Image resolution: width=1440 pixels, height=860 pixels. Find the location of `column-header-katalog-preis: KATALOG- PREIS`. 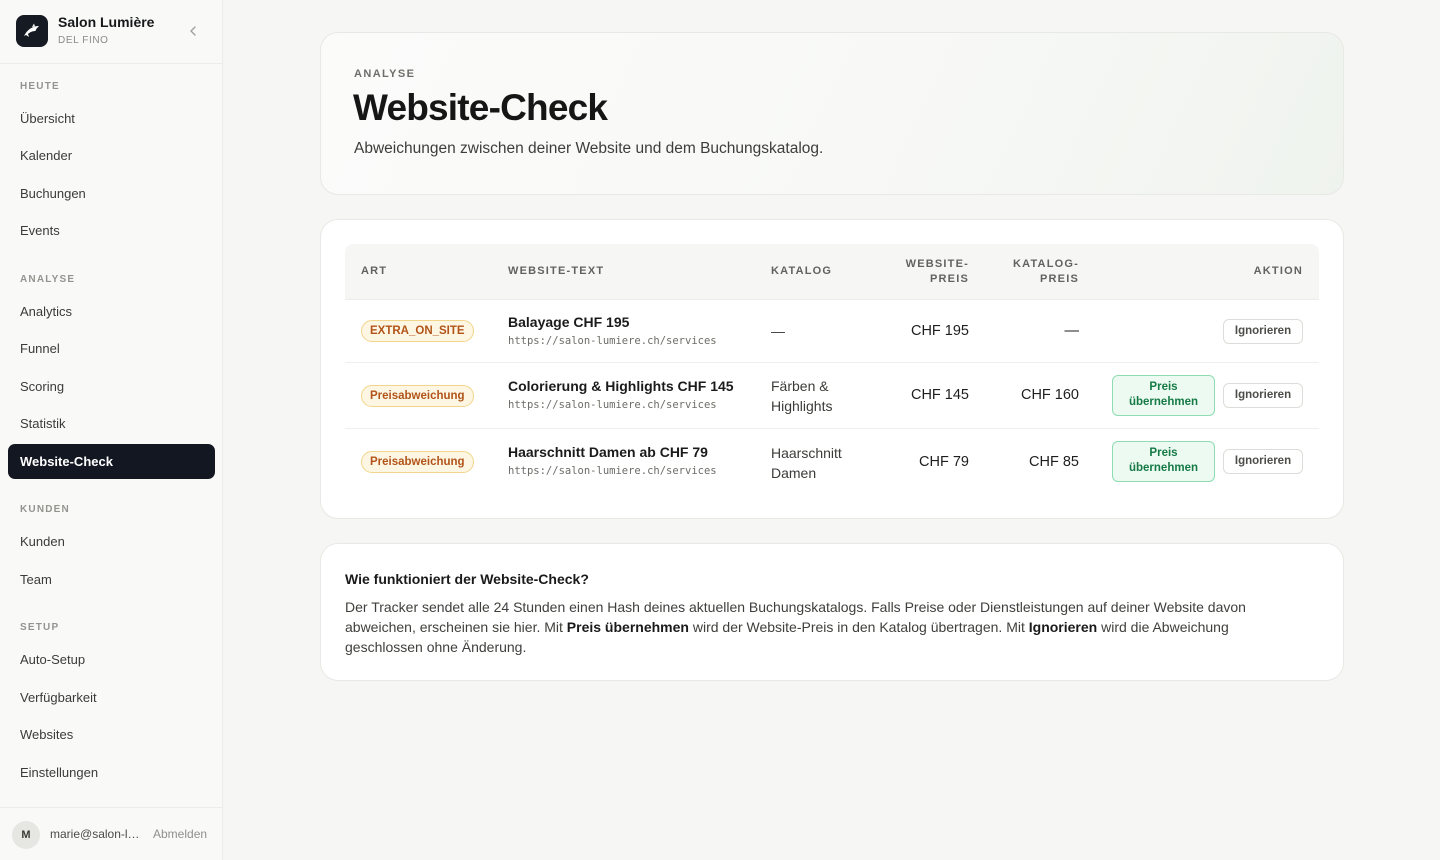

column-header-katalog-preis: KATALOG- PREIS is located at coordinates (1029, 272).